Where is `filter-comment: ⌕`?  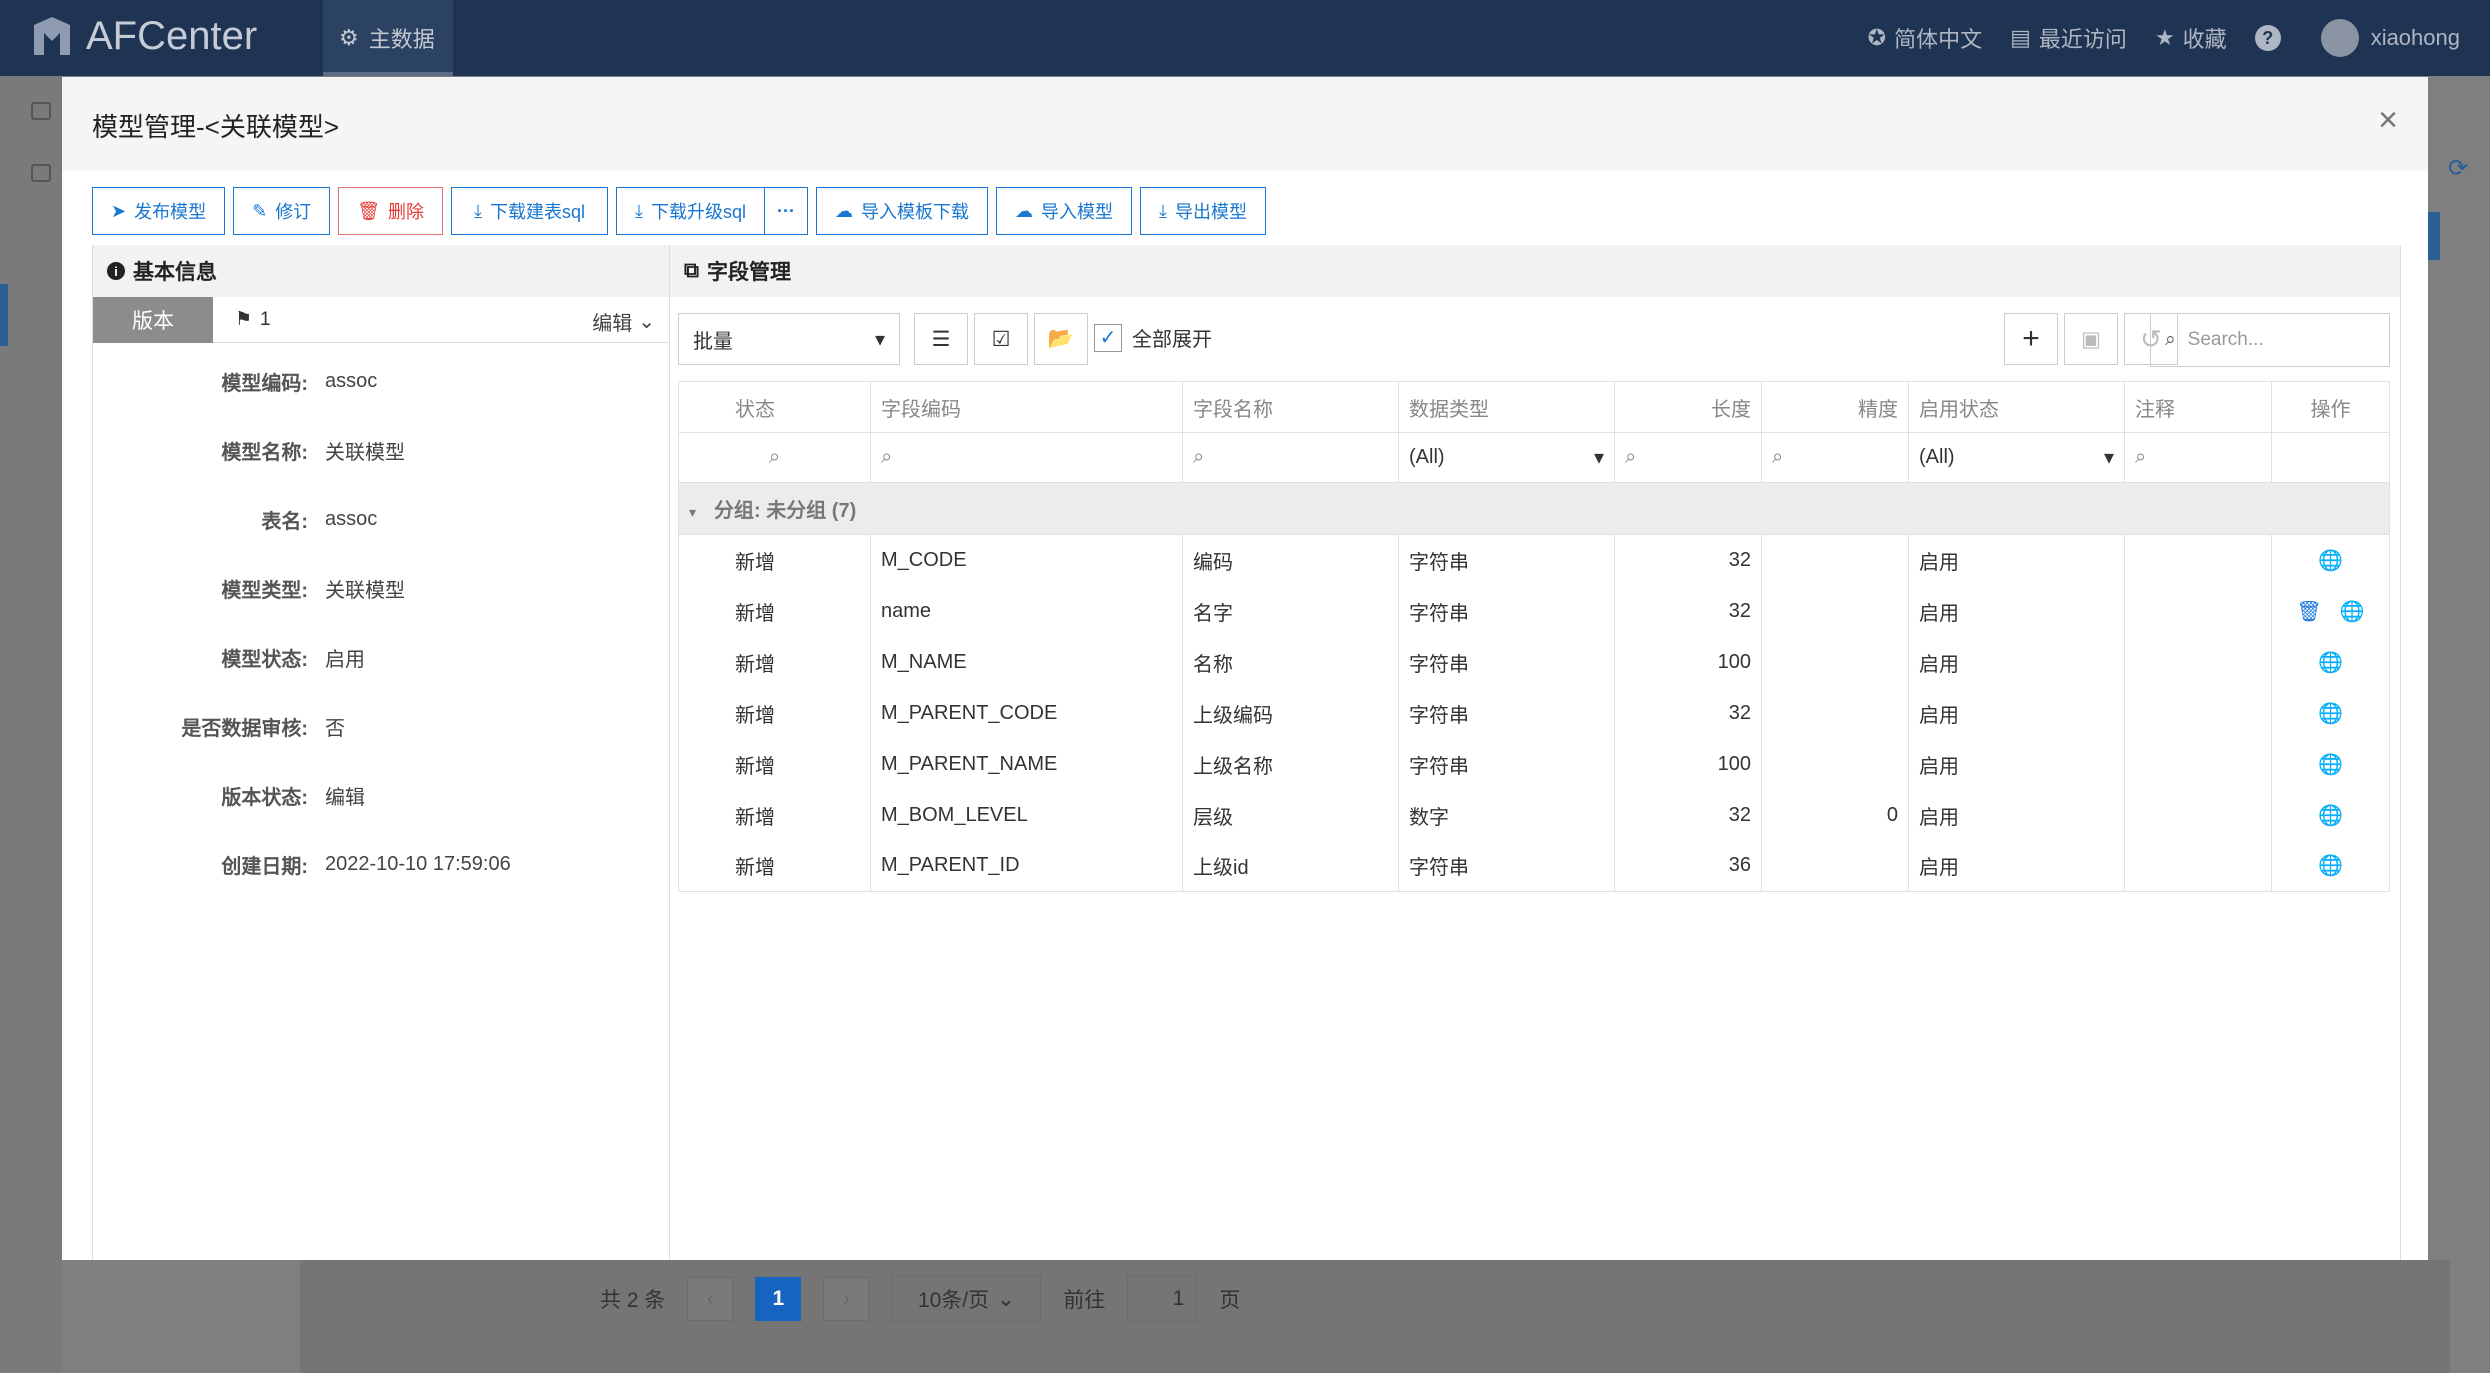 filter-comment: ⌕ is located at coordinates (2198, 457).